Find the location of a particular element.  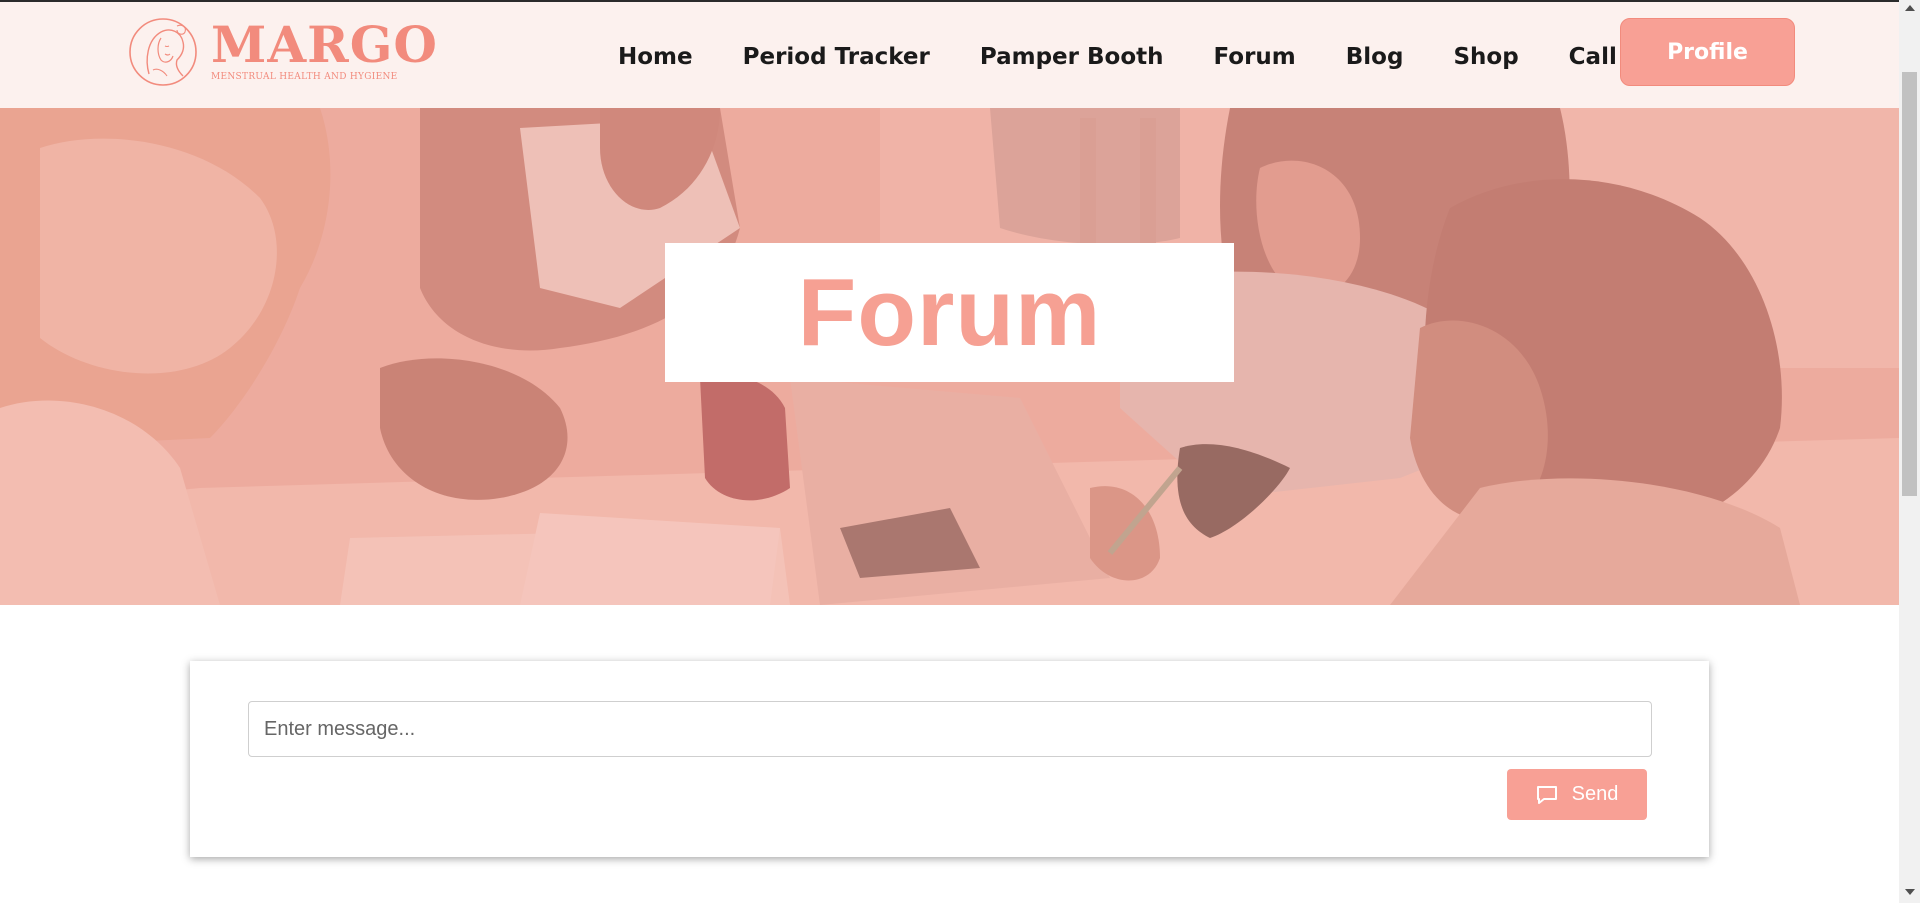

brand-logo: MARGO MENSTRUAL HEALTH AND HYGIENE is located at coordinates (282, 52).